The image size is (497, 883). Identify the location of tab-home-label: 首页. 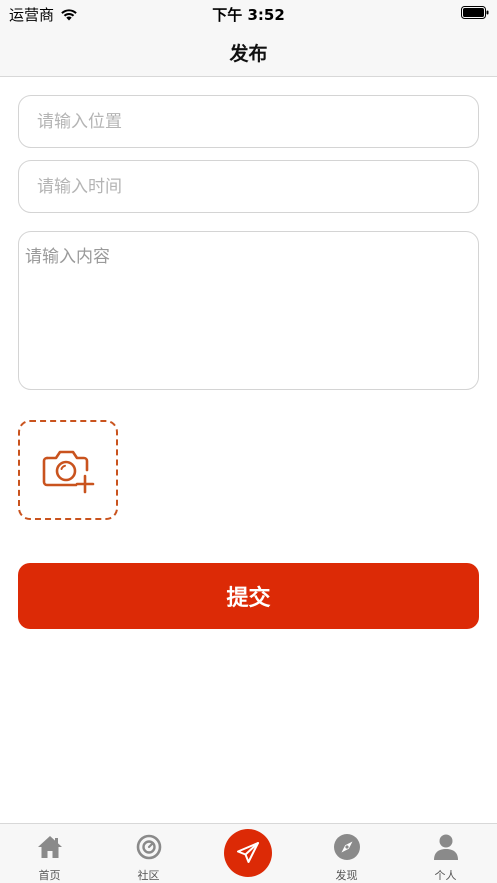
(49, 875).